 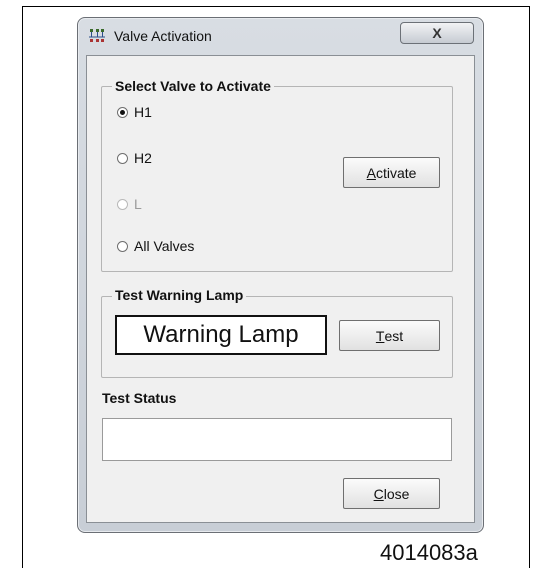 I want to click on warning-lamp-label: Warning Lamp, so click(x=221, y=334).